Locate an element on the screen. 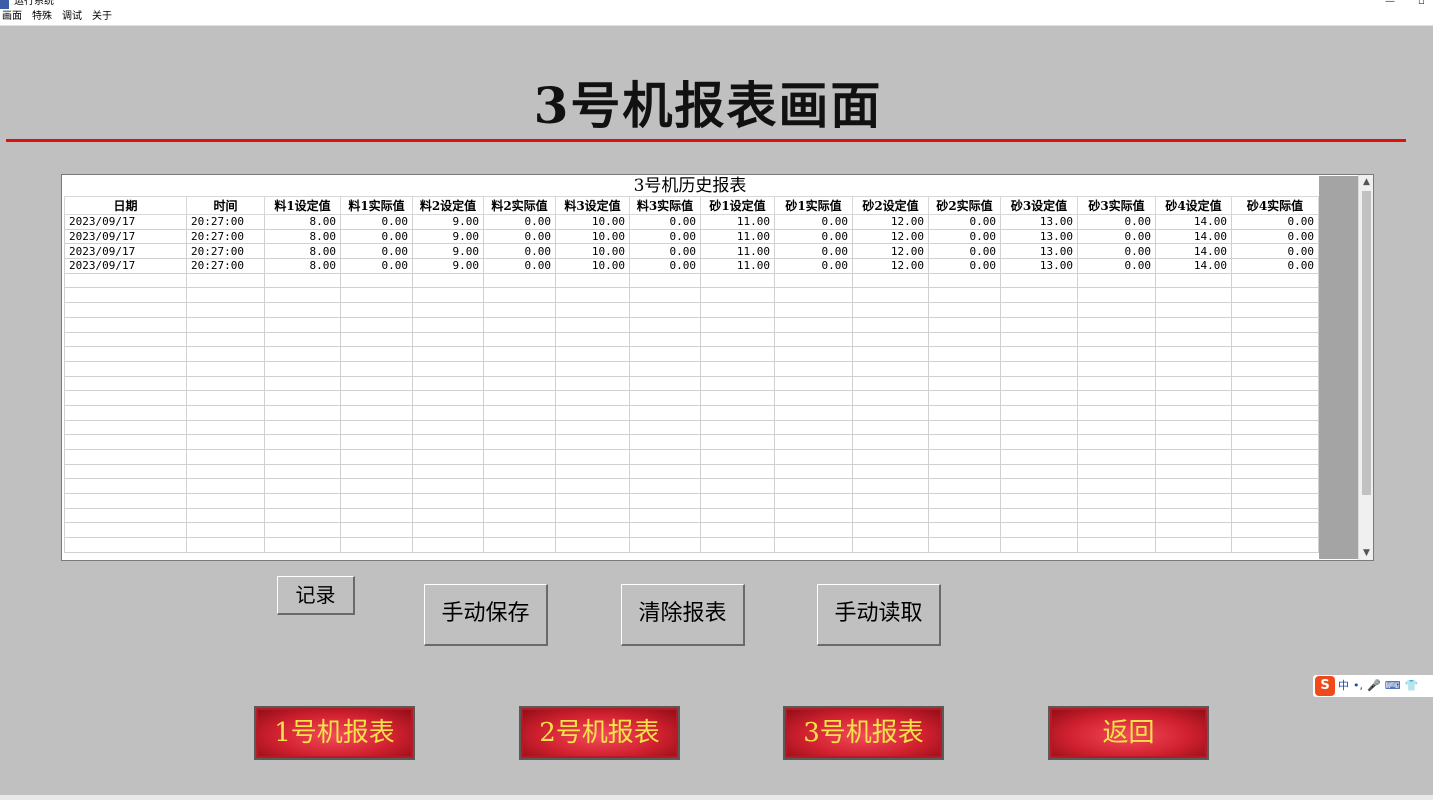 Image resolution: width=1433 pixels, height=800 pixels. table-cell: 10.00 is located at coordinates (592, 236).